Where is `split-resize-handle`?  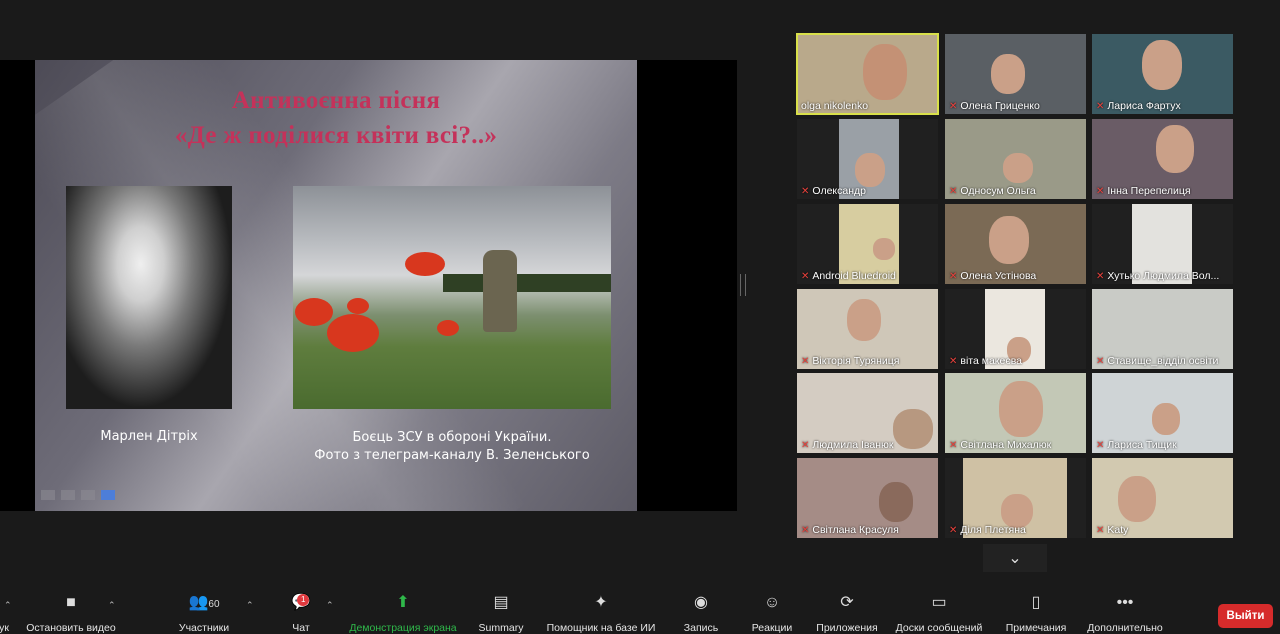 split-resize-handle is located at coordinates (743, 285).